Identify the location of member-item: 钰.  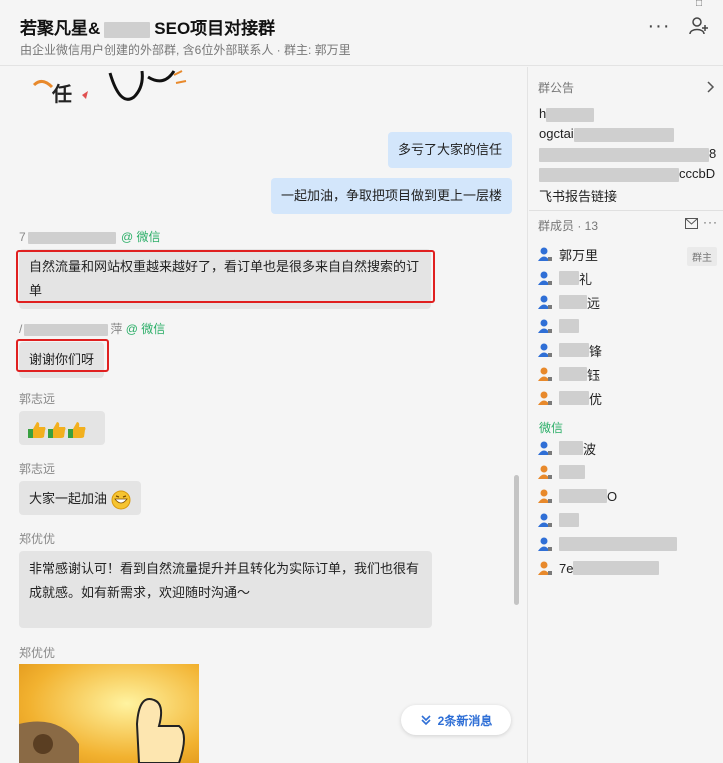
(568, 374).